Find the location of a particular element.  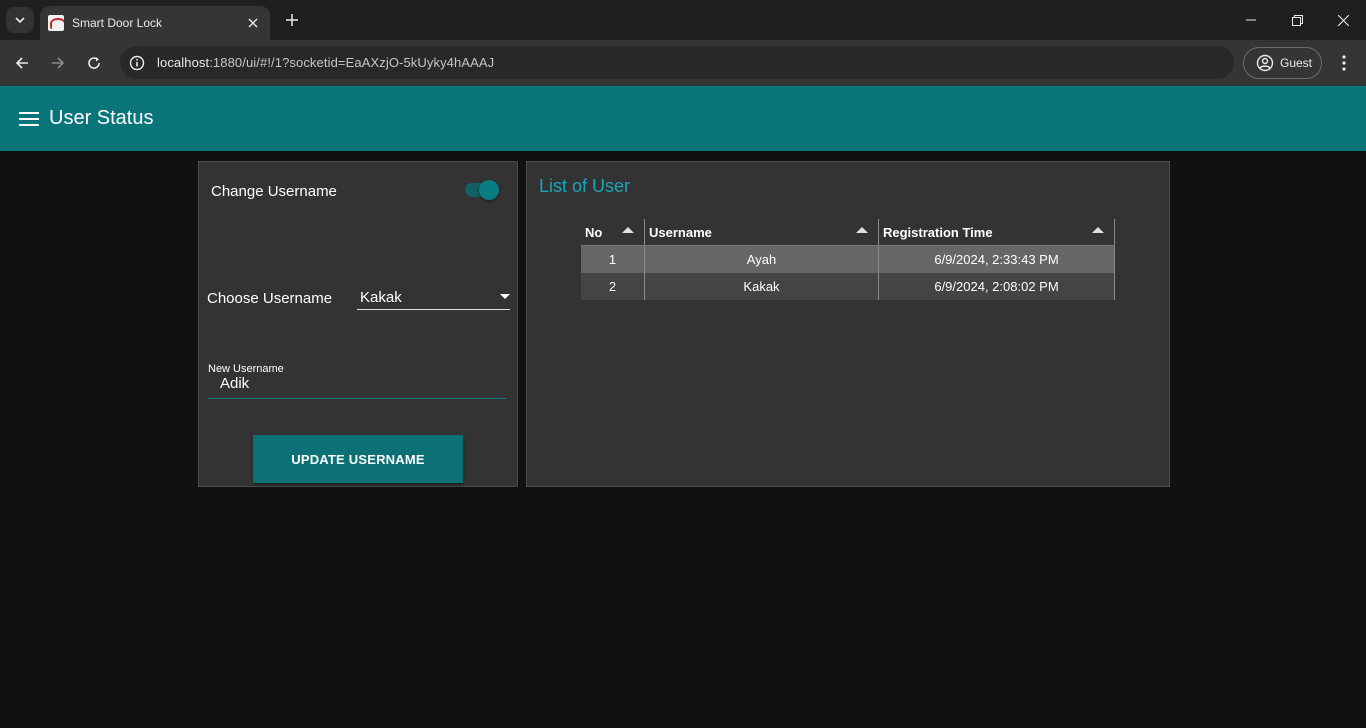

close-window-button is located at coordinates (1343, 20).